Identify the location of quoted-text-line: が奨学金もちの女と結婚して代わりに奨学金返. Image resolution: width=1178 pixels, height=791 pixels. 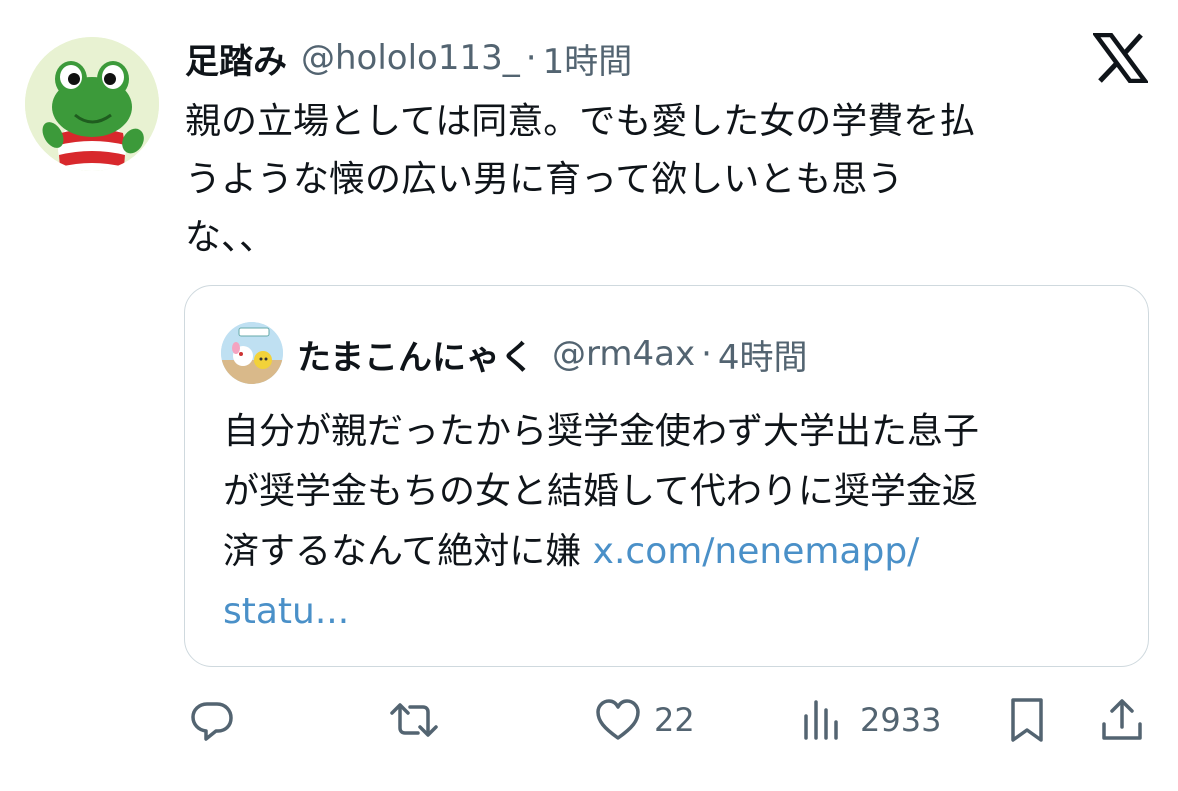
(600, 491).